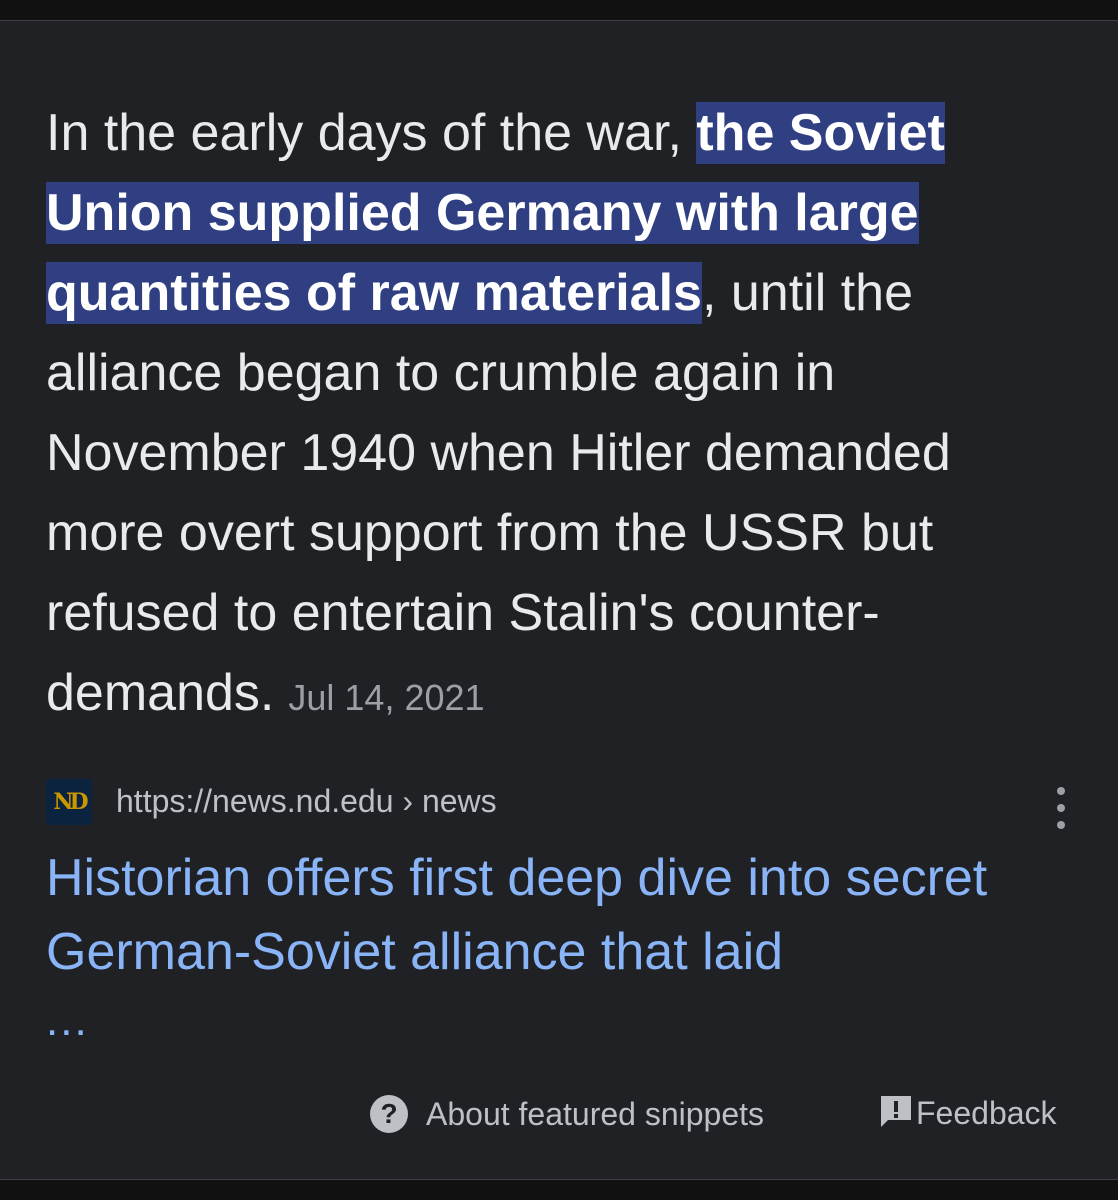 This screenshot has width=1118, height=1200. Describe the element at coordinates (445, 801) in the screenshot. I see `source-breadcrumb: › news` at that location.